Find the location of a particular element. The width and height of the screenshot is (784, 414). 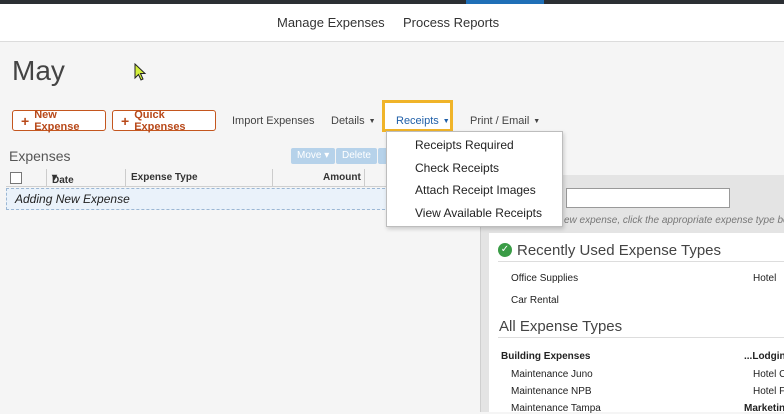

details-menu: Details ▼ is located at coordinates (353, 121).